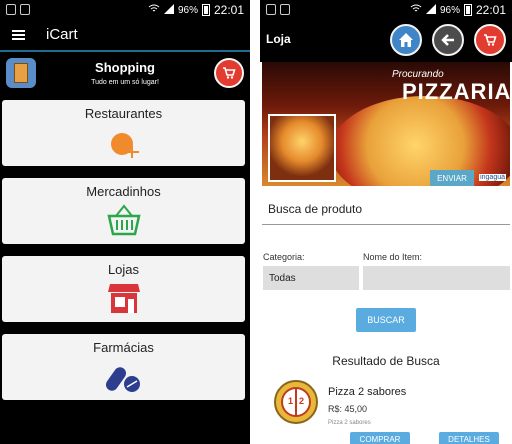 The height and width of the screenshot is (444, 512). Describe the element at coordinates (123, 113) in the screenshot. I see `category-label: Restaurantes` at that location.